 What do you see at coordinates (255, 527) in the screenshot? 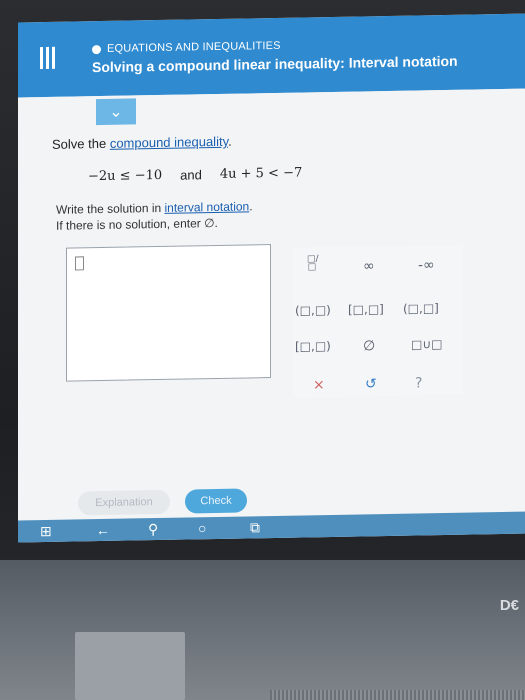
I see `task-view-icon: ⧉` at bounding box center [255, 527].